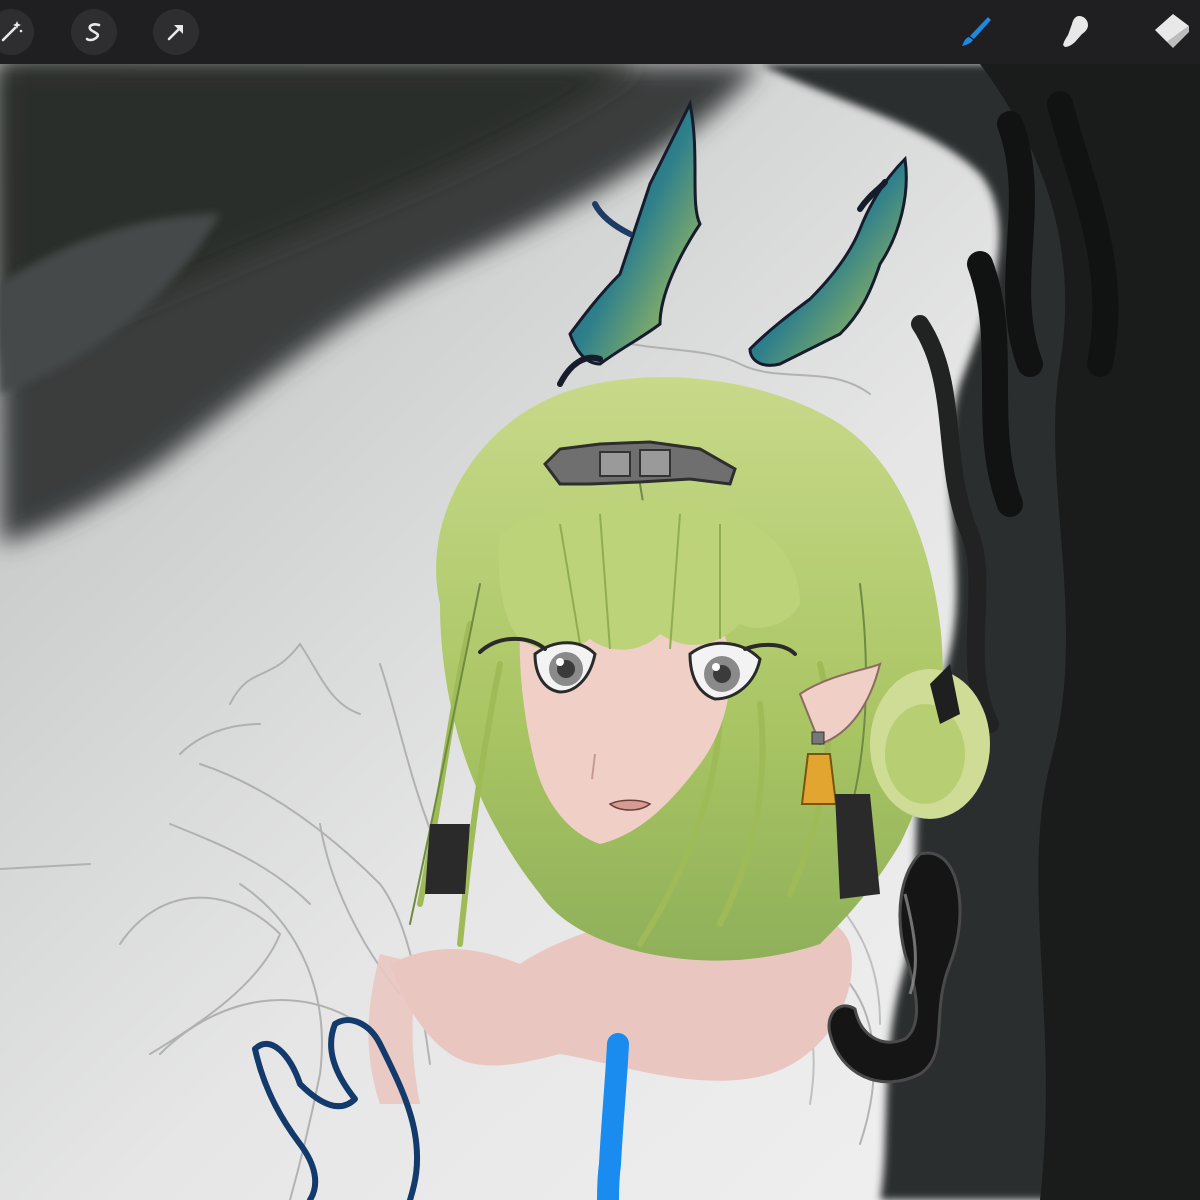 The height and width of the screenshot is (1200, 1200). I want to click on smudge-finger-icon, so click(1075, 31).